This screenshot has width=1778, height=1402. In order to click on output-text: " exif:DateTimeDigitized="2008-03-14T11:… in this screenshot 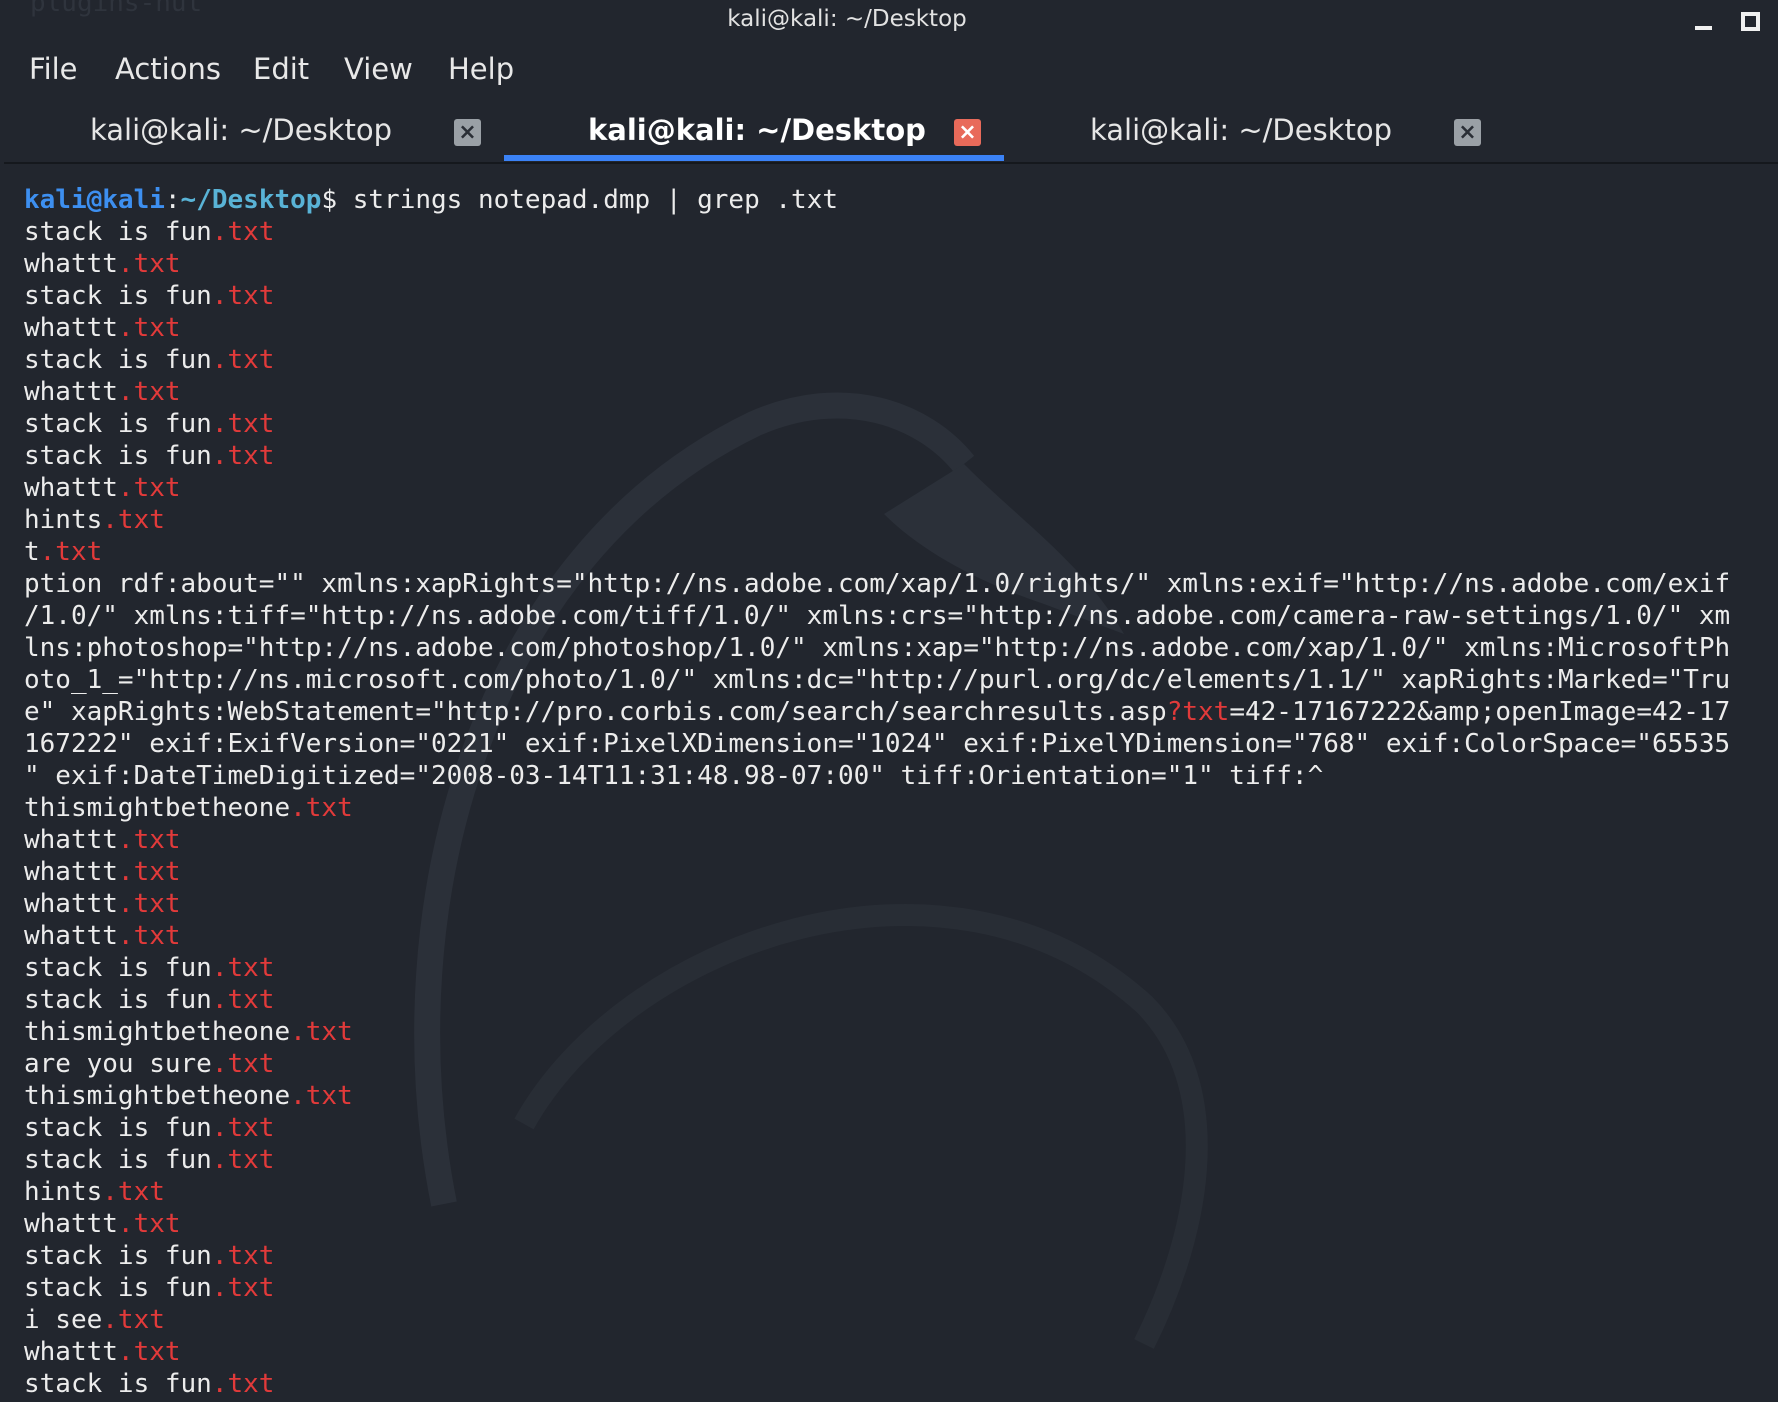, I will do `click(674, 776)`.